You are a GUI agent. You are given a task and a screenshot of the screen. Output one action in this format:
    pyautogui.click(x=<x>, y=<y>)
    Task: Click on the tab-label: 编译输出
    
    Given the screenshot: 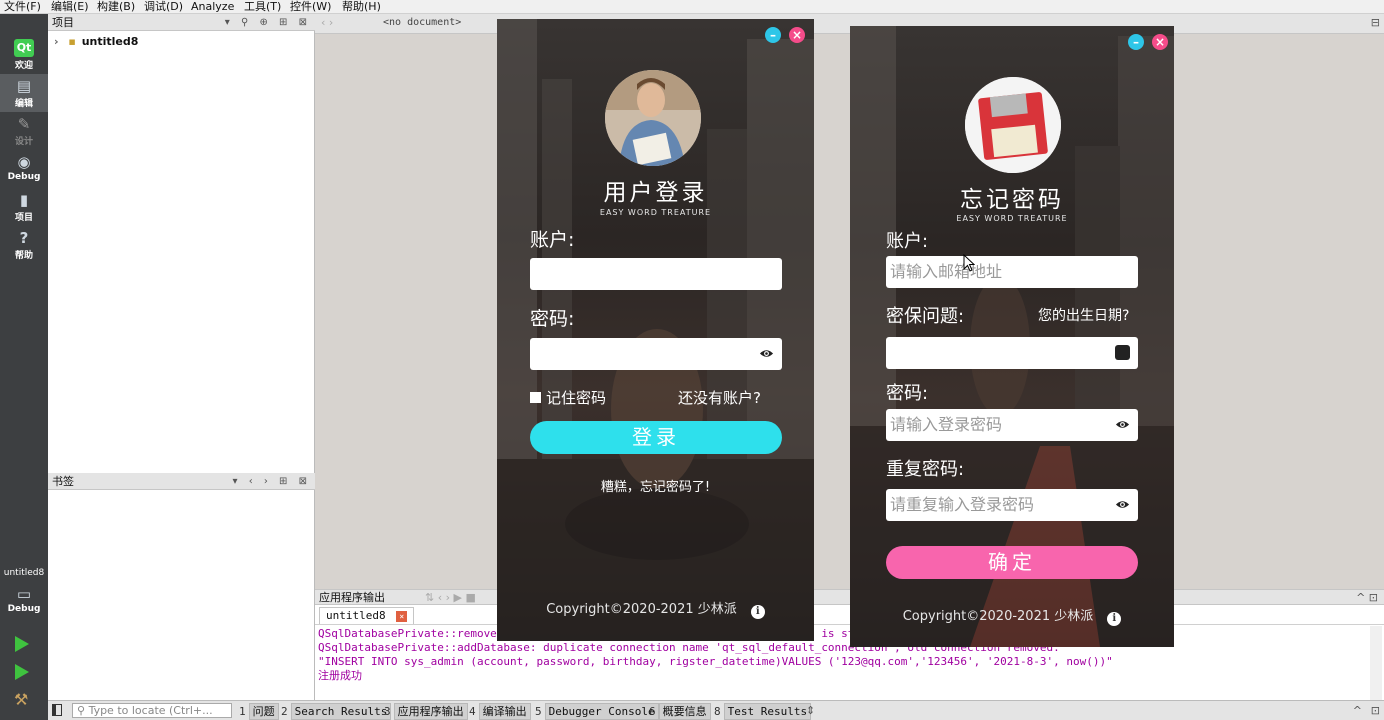 What is the action you would take?
    pyautogui.click(x=504, y=711)
    